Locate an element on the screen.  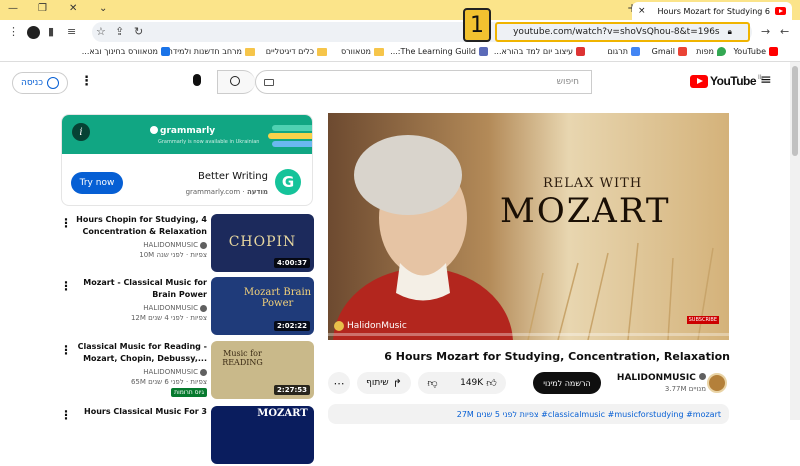
tab-title: 6 Hours Mozart for Studying is located at coordinates (714, 11).